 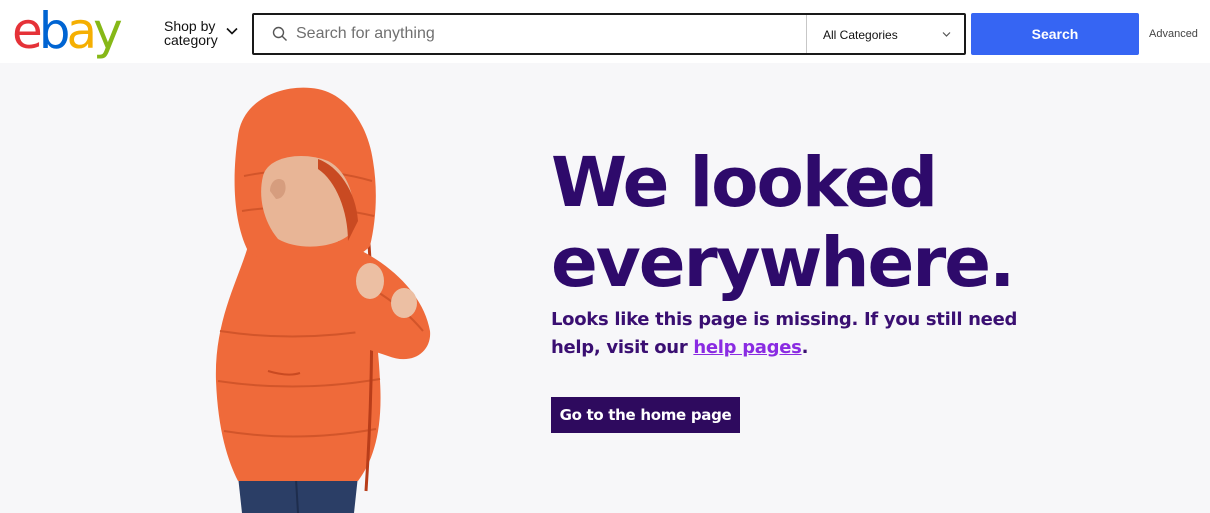 What do you see at coordinates (27, 31) in the screenshot?
I see `logo-letter-e: e` at bounding box center [27, 31].